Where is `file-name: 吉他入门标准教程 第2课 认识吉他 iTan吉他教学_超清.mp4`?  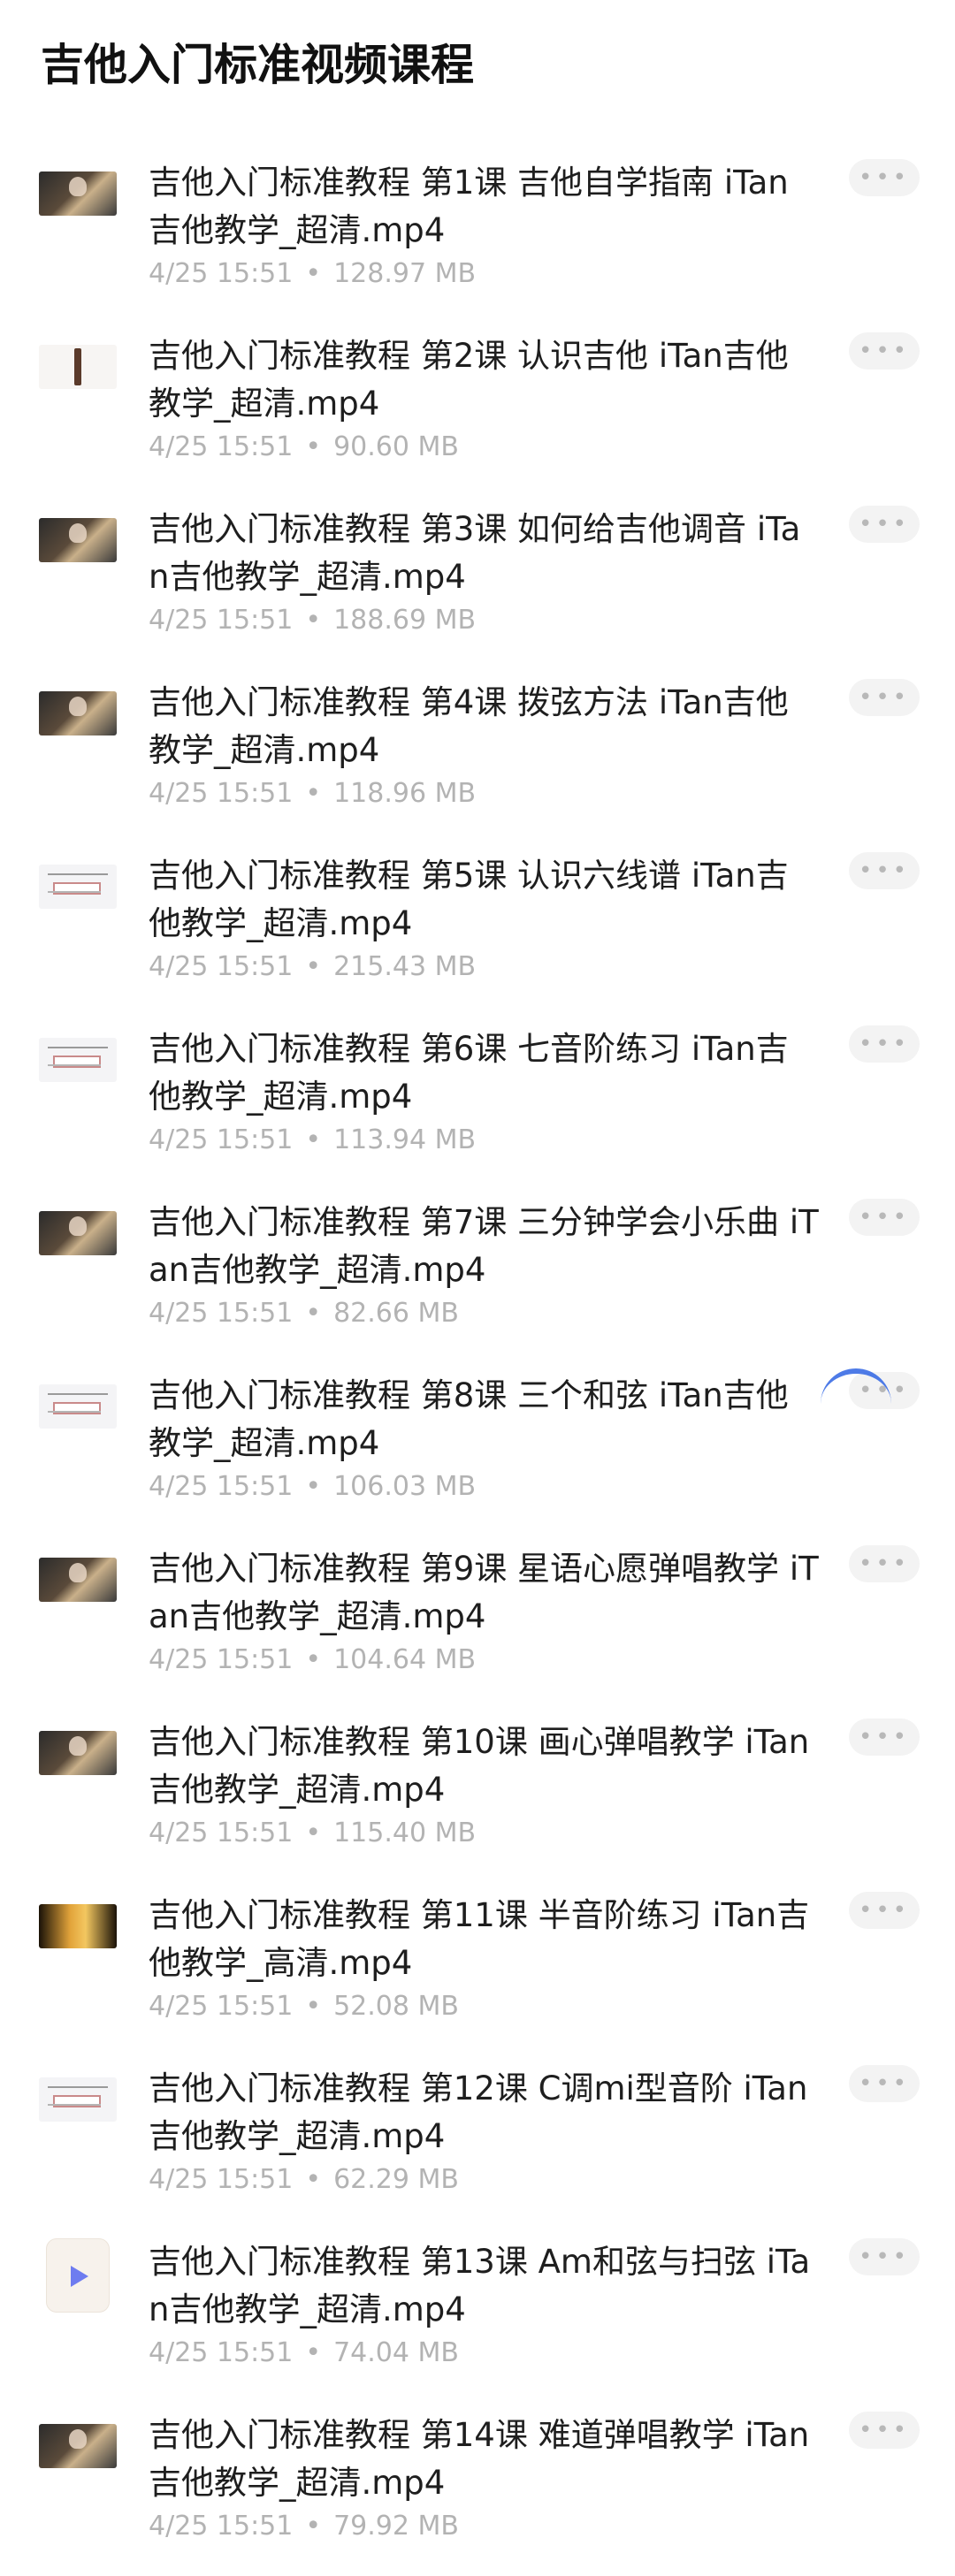 file-name: 吉他入门标准教程 第2课 认识吉他 iTan吉他教学_超清.mp4 is located at coordinates (469, 380).